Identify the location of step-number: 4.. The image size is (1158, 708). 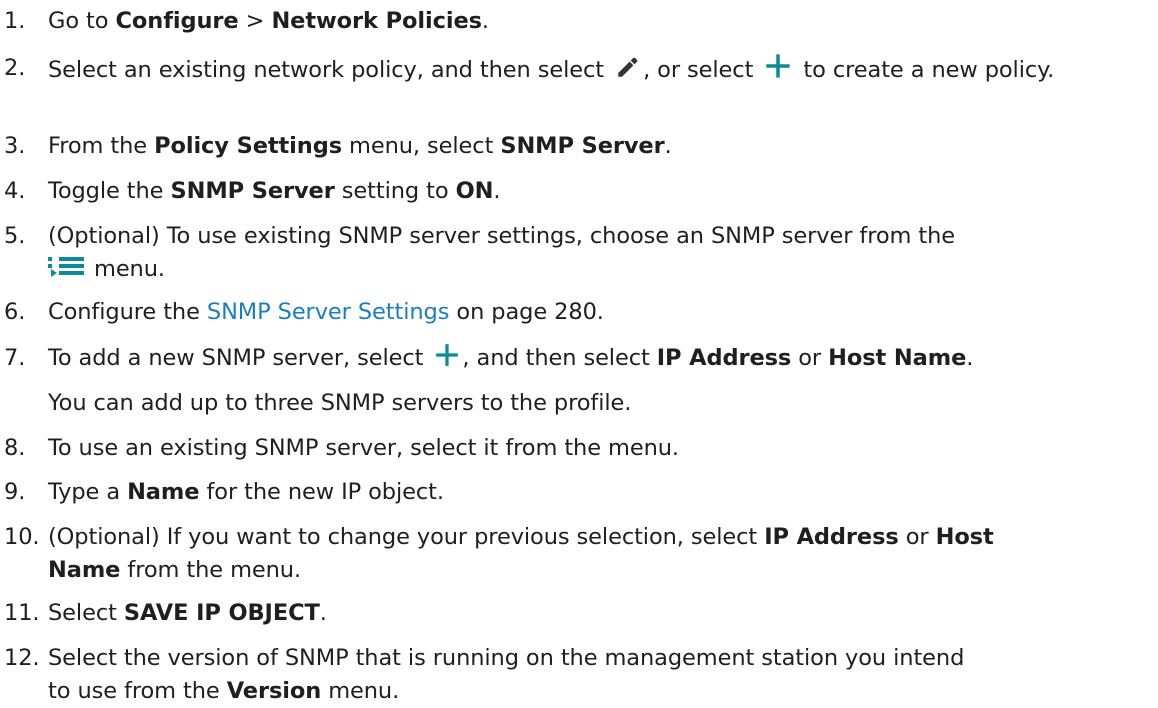
(15, 191).